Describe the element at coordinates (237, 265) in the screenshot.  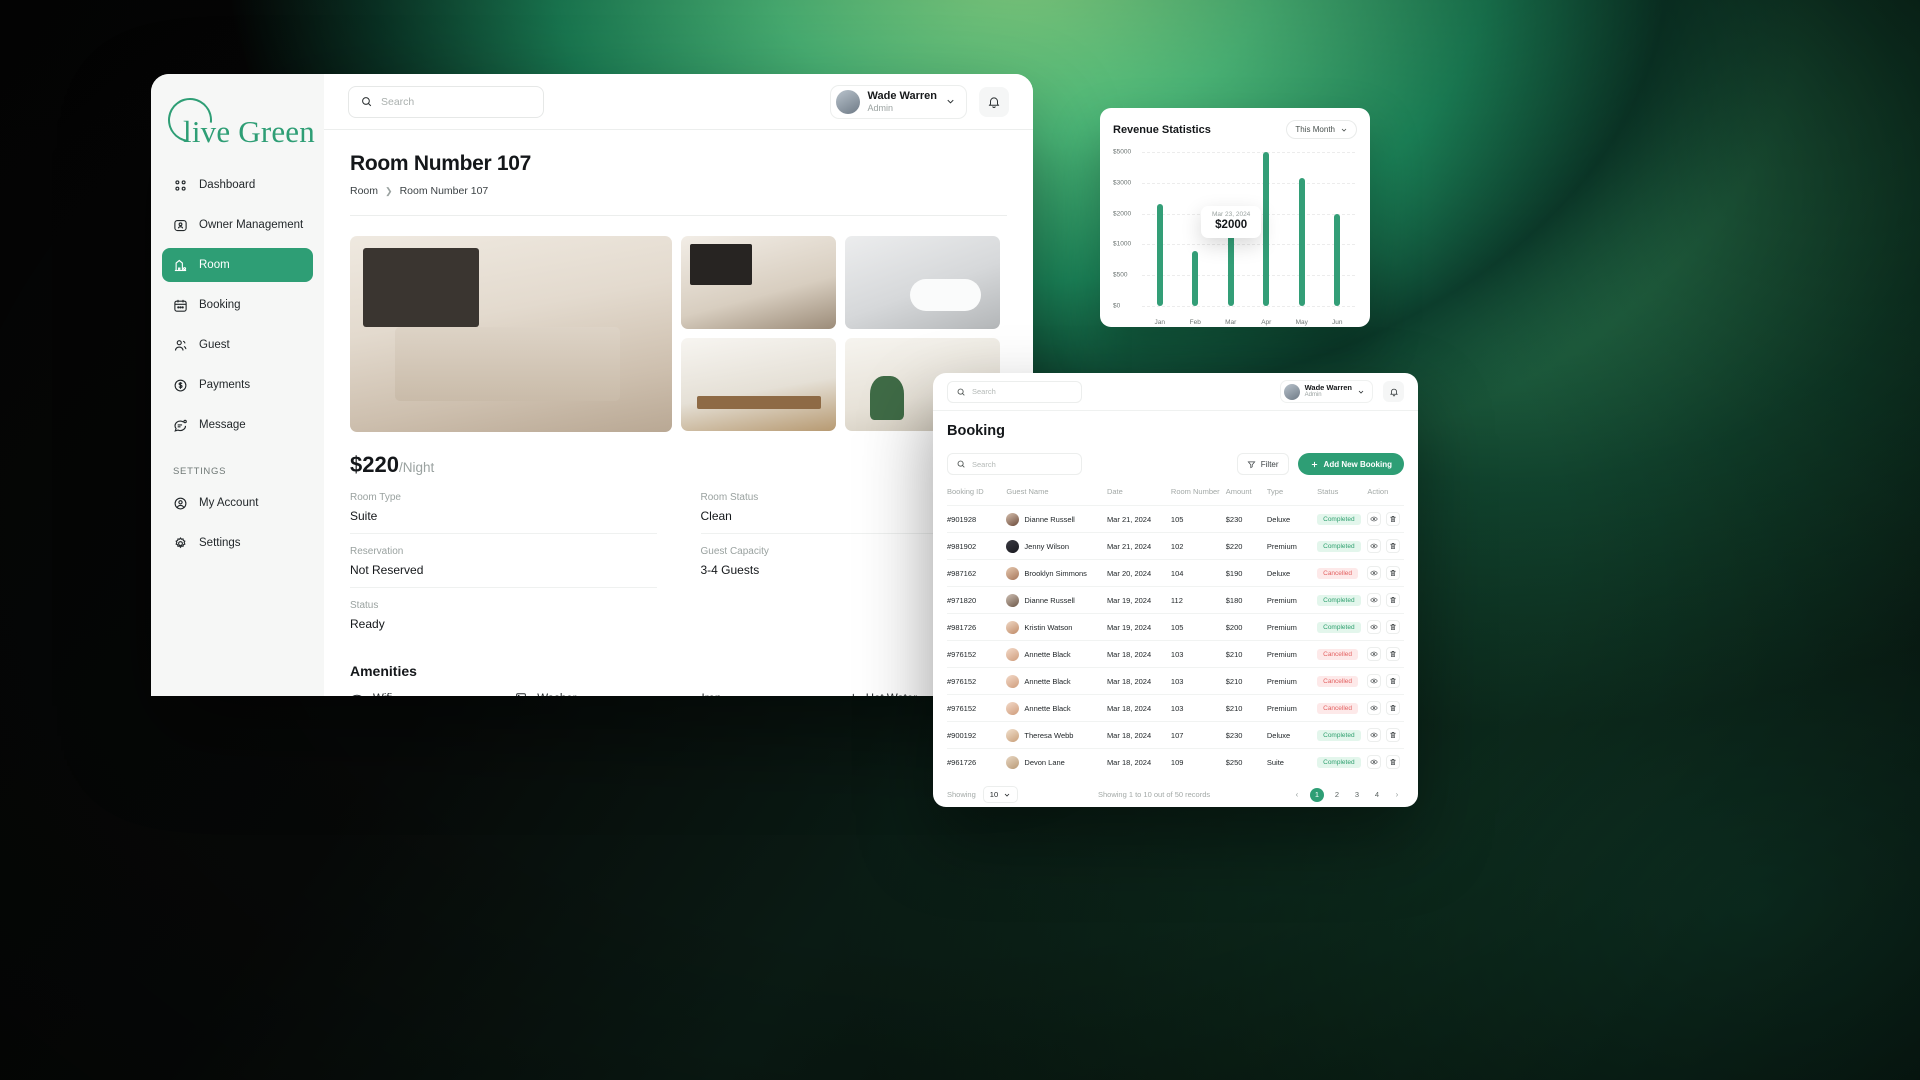
I see `sidebar-item-room: Room` at that location.